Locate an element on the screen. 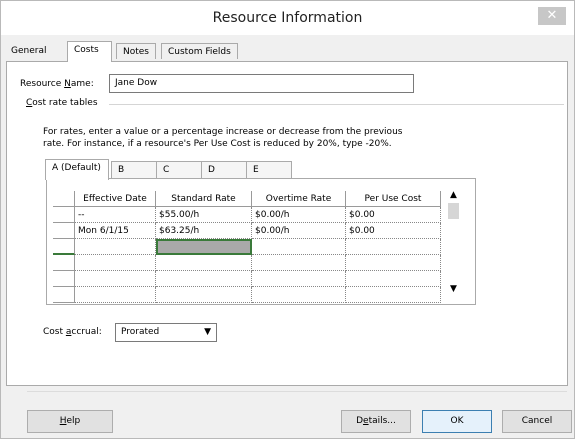 The image size is (575, 439). tab-general: General is located at coordinates (29, 51).